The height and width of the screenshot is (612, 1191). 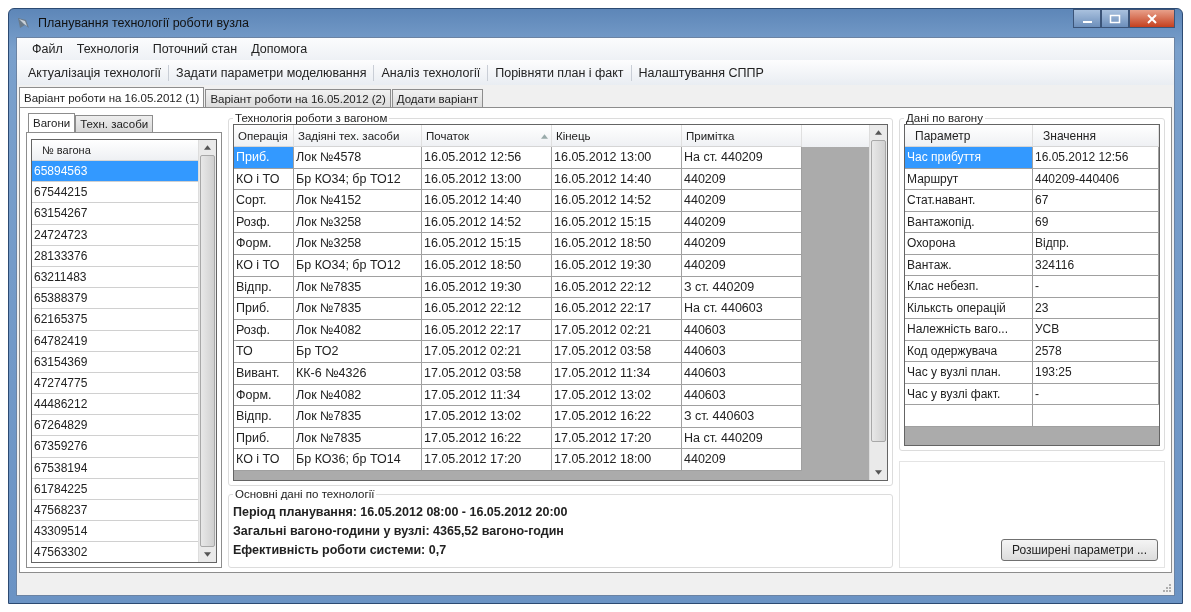 What do you see at coordinates (617, 395) in the screenshot?
I see `table-cell: 17.05.2012 13:02` at bounding box center [617, 395].